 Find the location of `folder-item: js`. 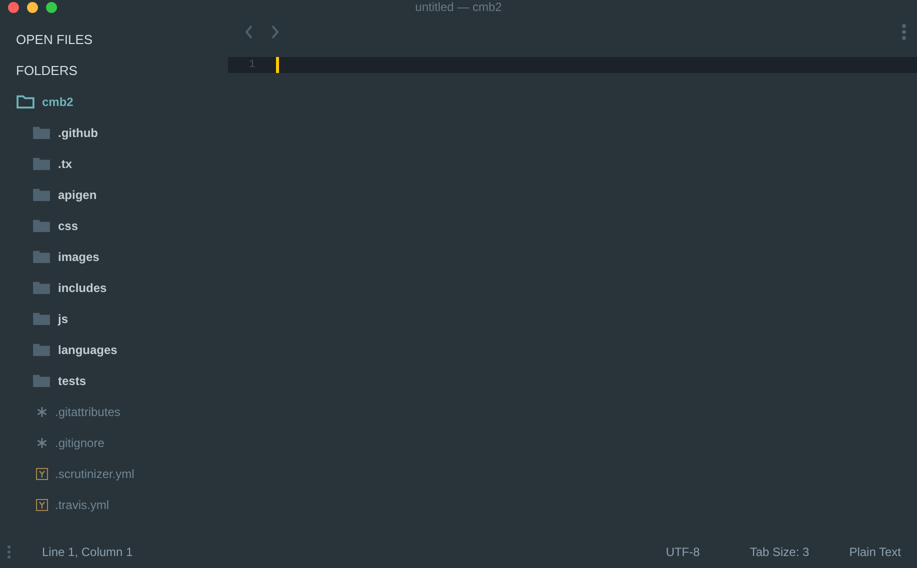

folder-item: js is located at coordinates (114, 318).